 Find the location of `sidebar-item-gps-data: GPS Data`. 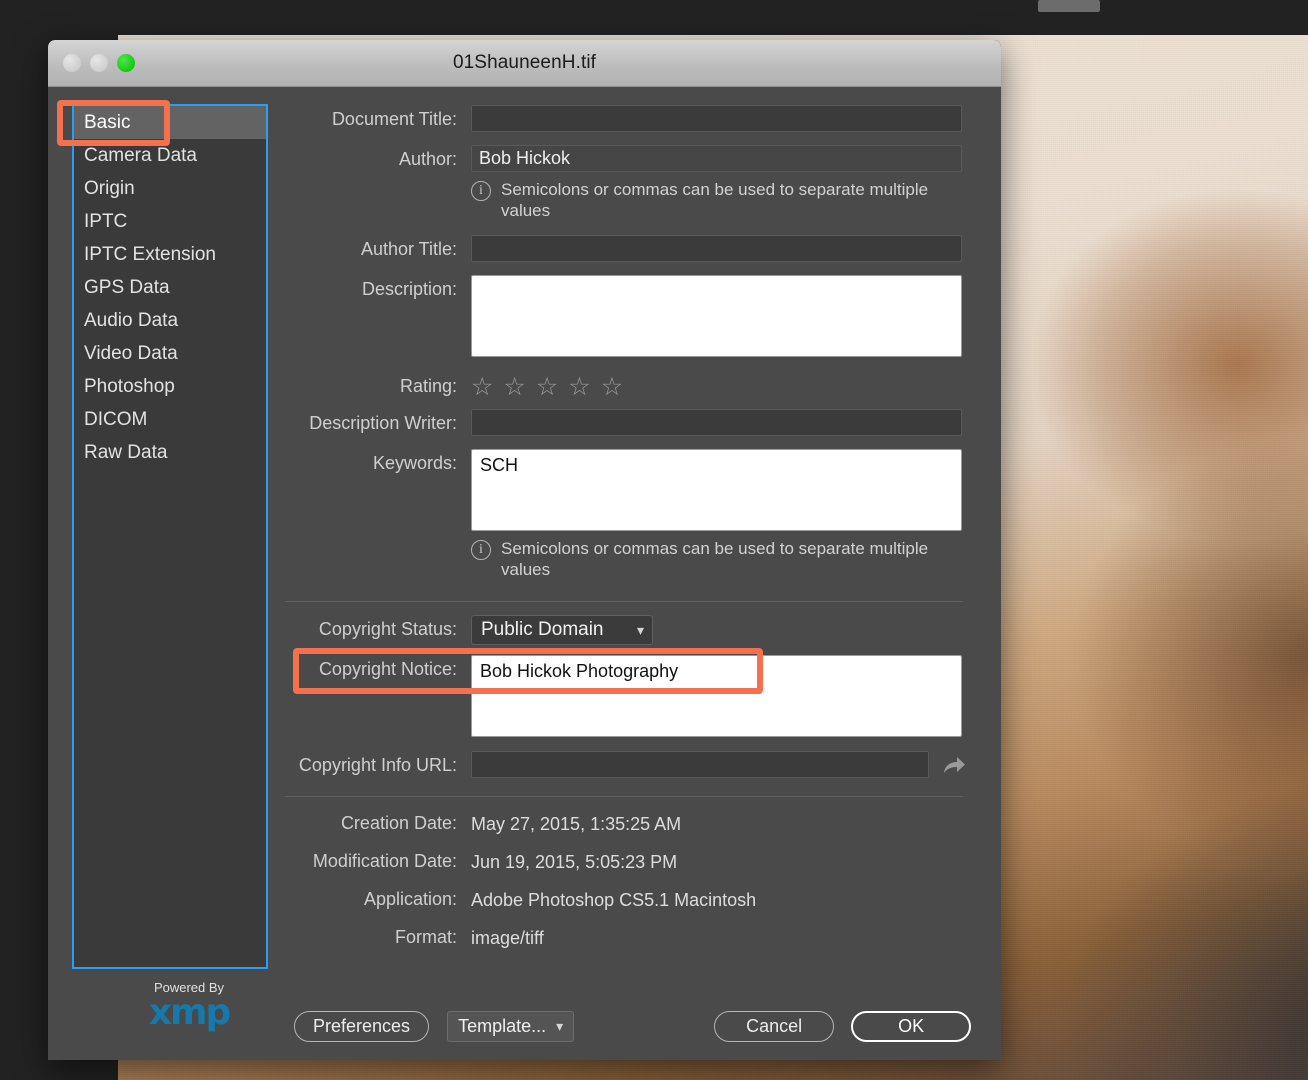

sidebar-item-gps-data: GPS Data is located at coordinates (170, 287).